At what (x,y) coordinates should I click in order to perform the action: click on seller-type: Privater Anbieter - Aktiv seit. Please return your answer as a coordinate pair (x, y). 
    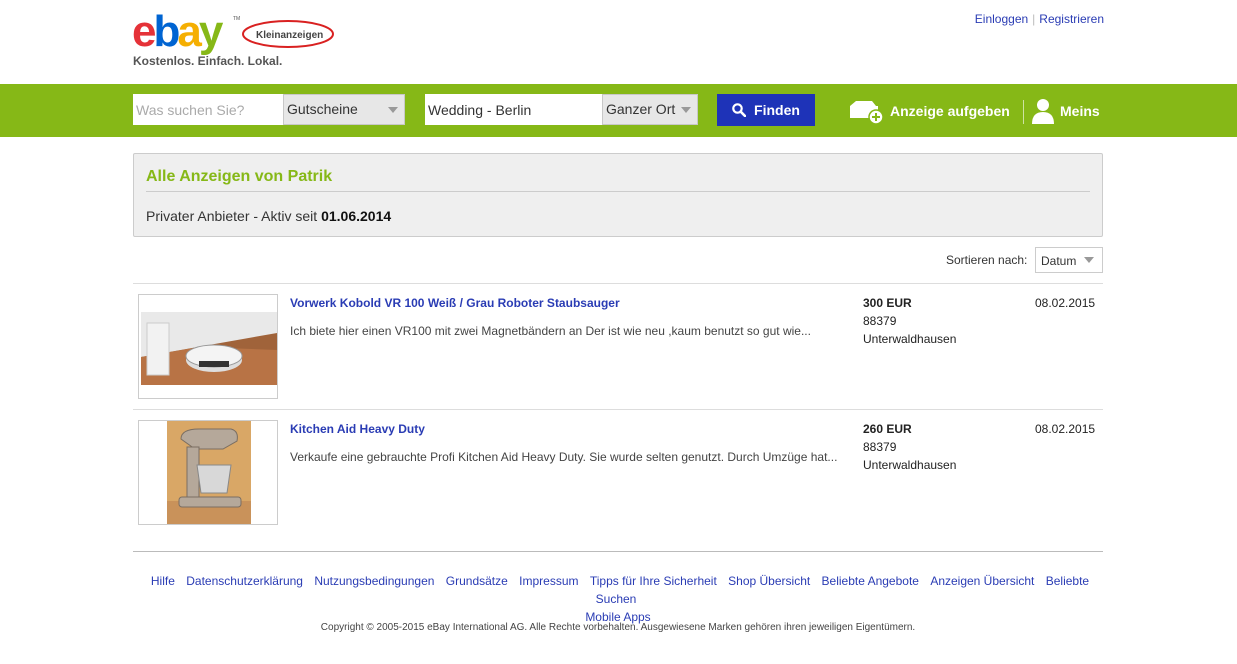
    Looking at the image, I should click on (234, 216).